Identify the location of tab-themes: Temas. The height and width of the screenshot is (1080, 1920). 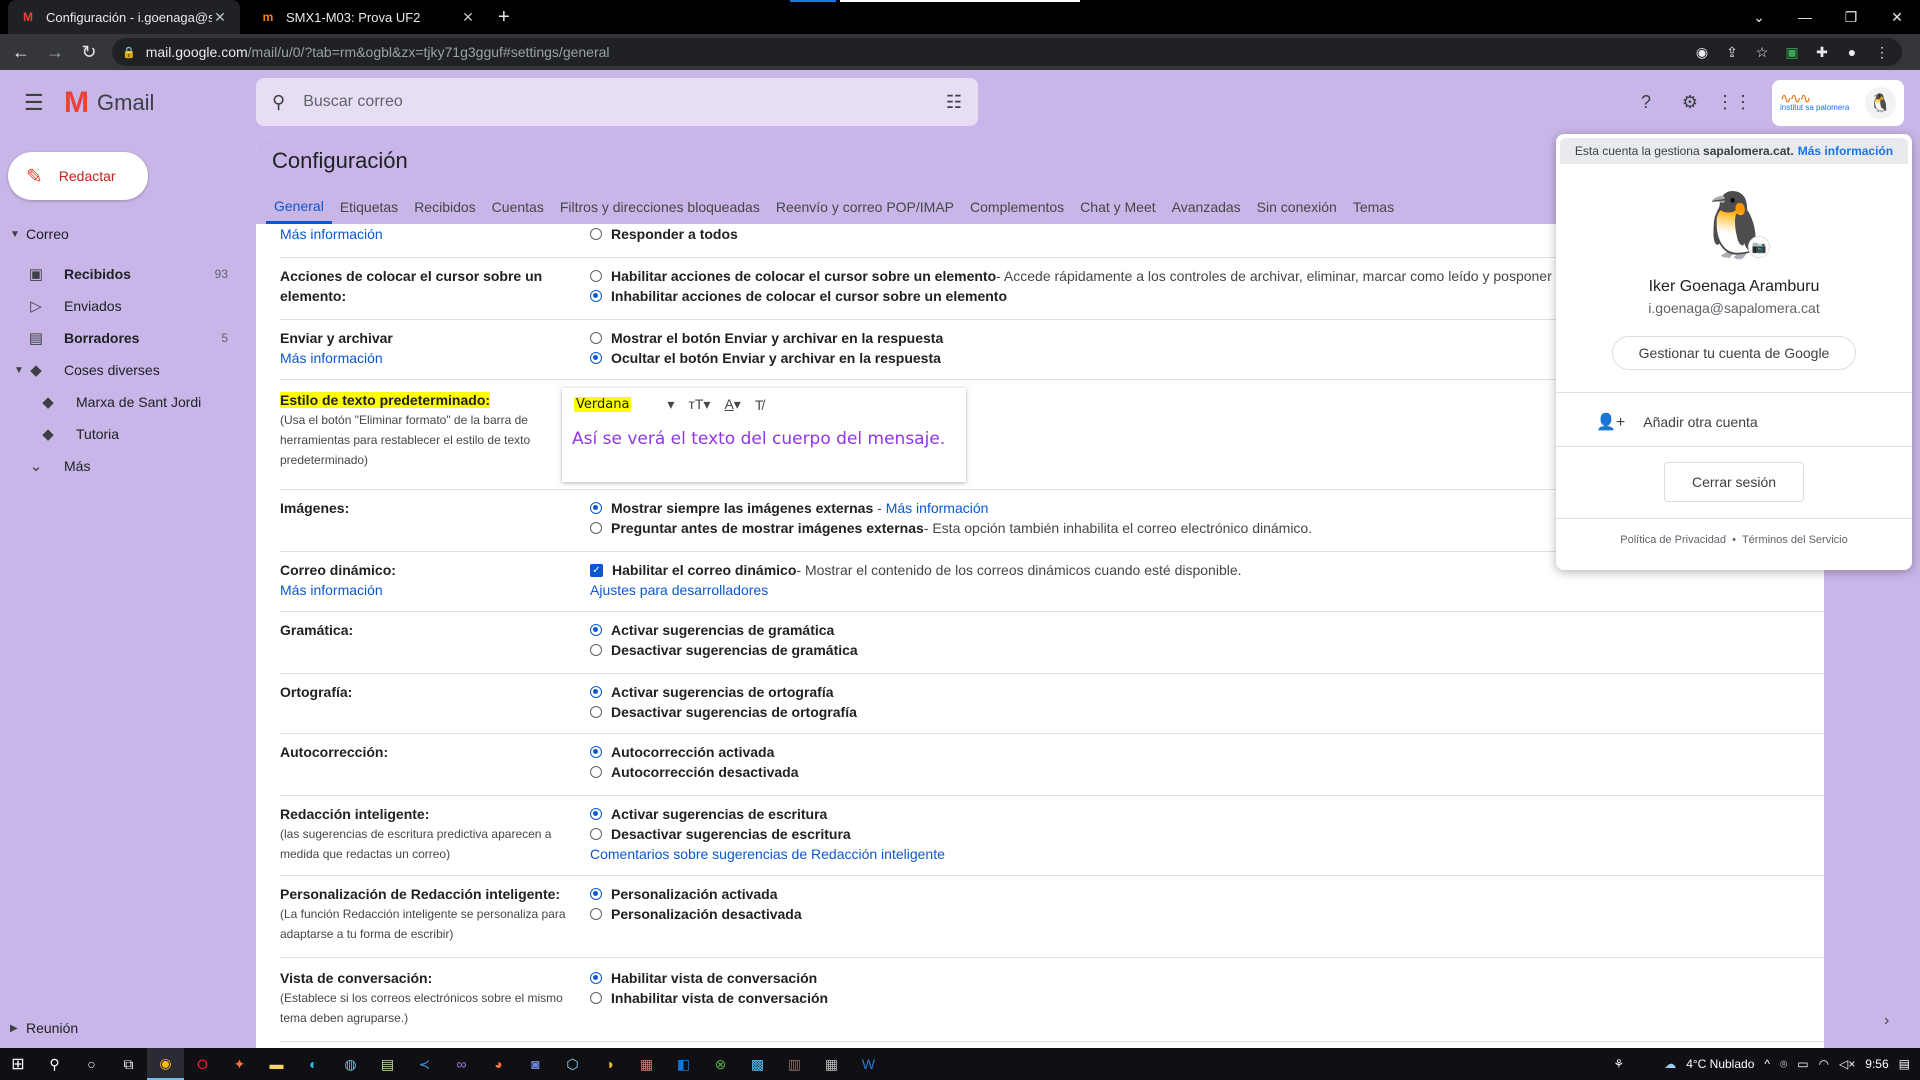
(1373, 207).